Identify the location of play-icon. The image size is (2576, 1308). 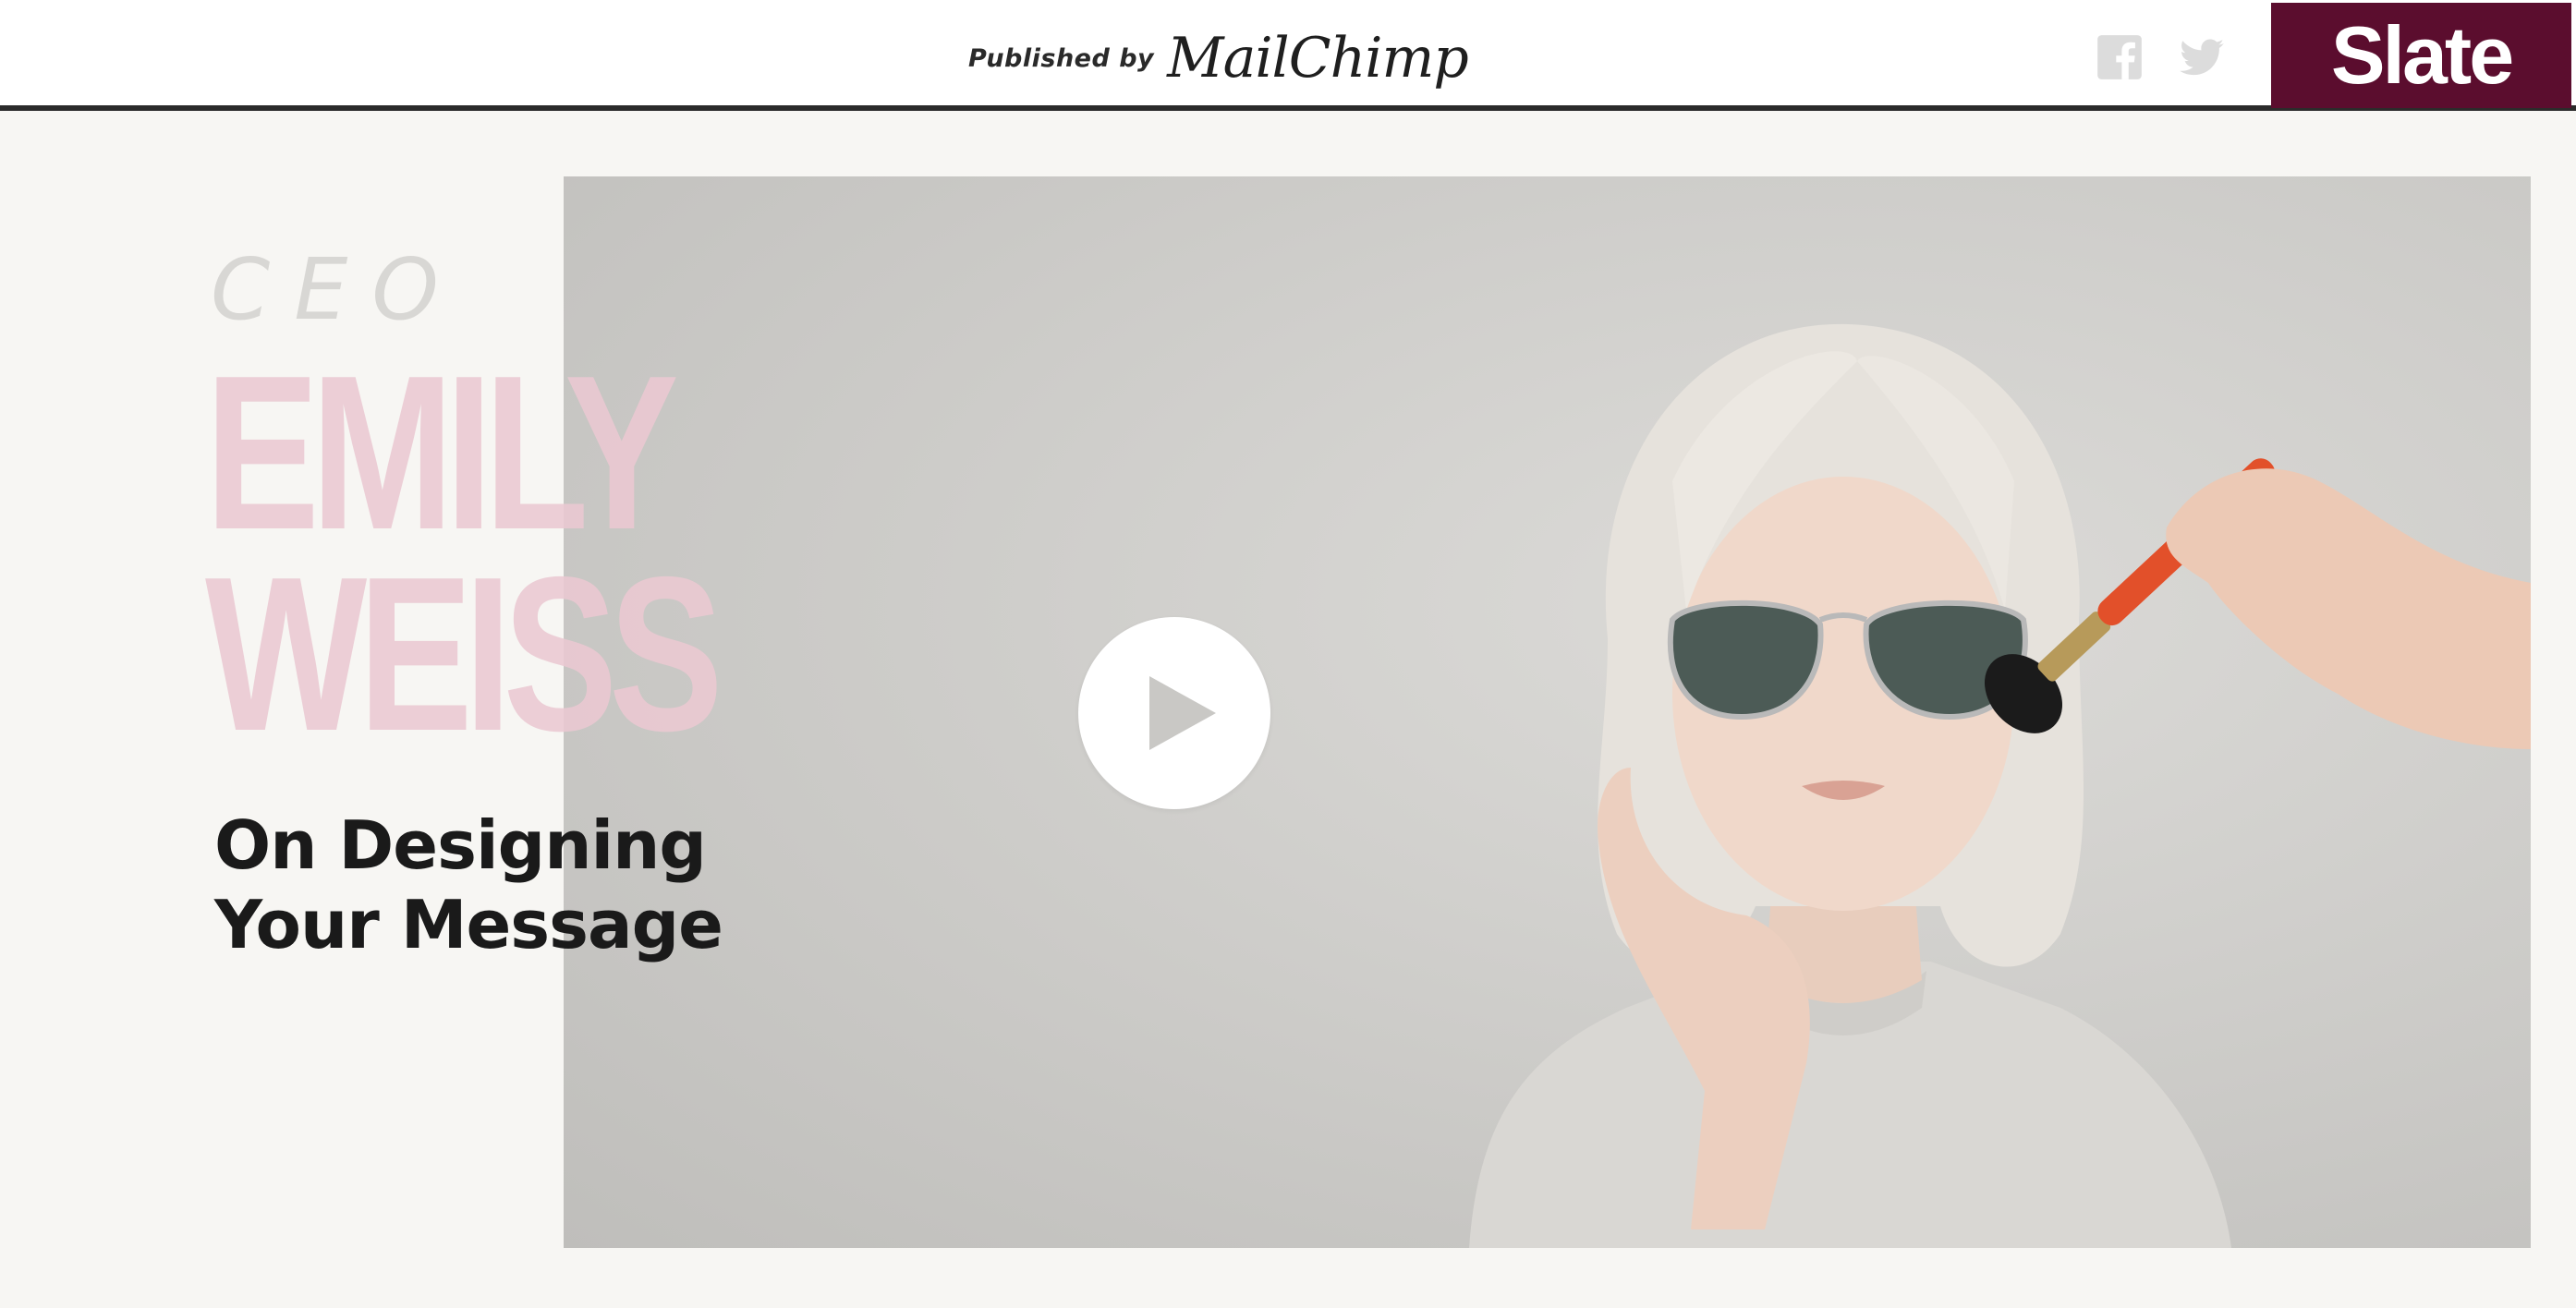
(1182, 713).